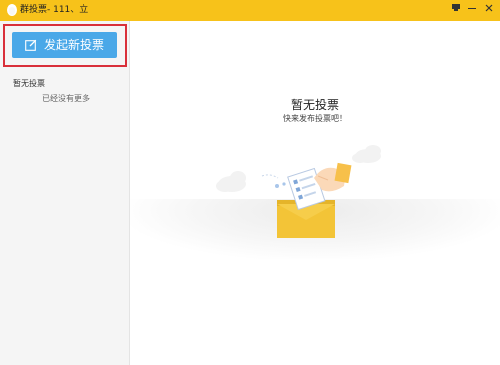 Image resolution: width=500 pixels, height=365 pixels. What do you see at coordinates (456, 10) in the screenshot?
I see `pin-icon` at bounding box center [456, 10].